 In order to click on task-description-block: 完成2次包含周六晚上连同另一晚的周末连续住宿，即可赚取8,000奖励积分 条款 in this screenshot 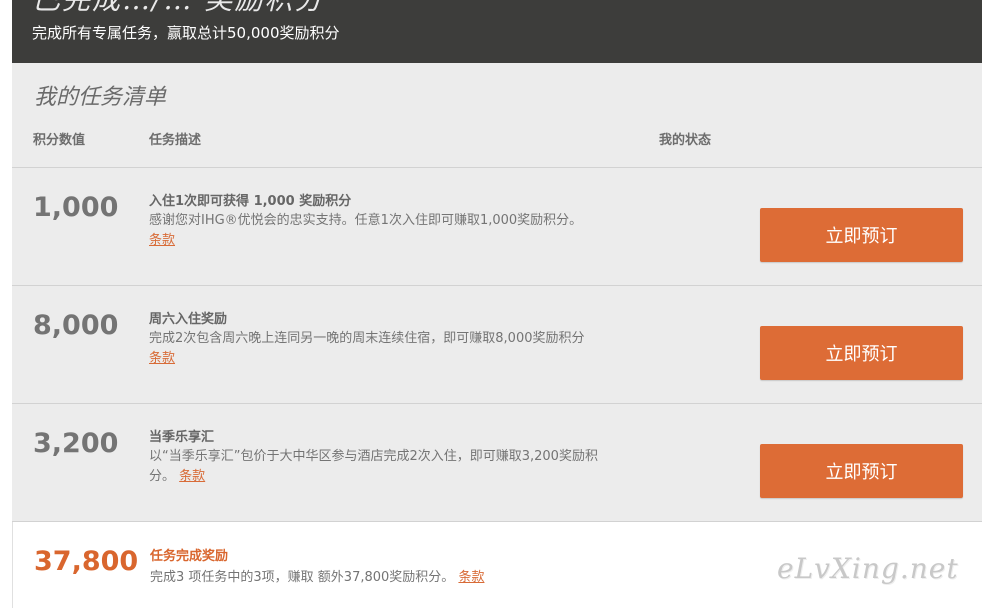, I will do `click(389, 349)`.